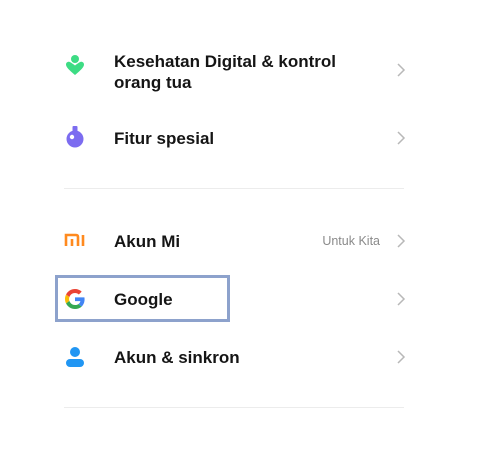 The width and height of the screenshot is (495, 455). Describe the element at coordinates (177, 357) in the screenshot. I see `settings-item-label: Akun & sinkron` at that location.